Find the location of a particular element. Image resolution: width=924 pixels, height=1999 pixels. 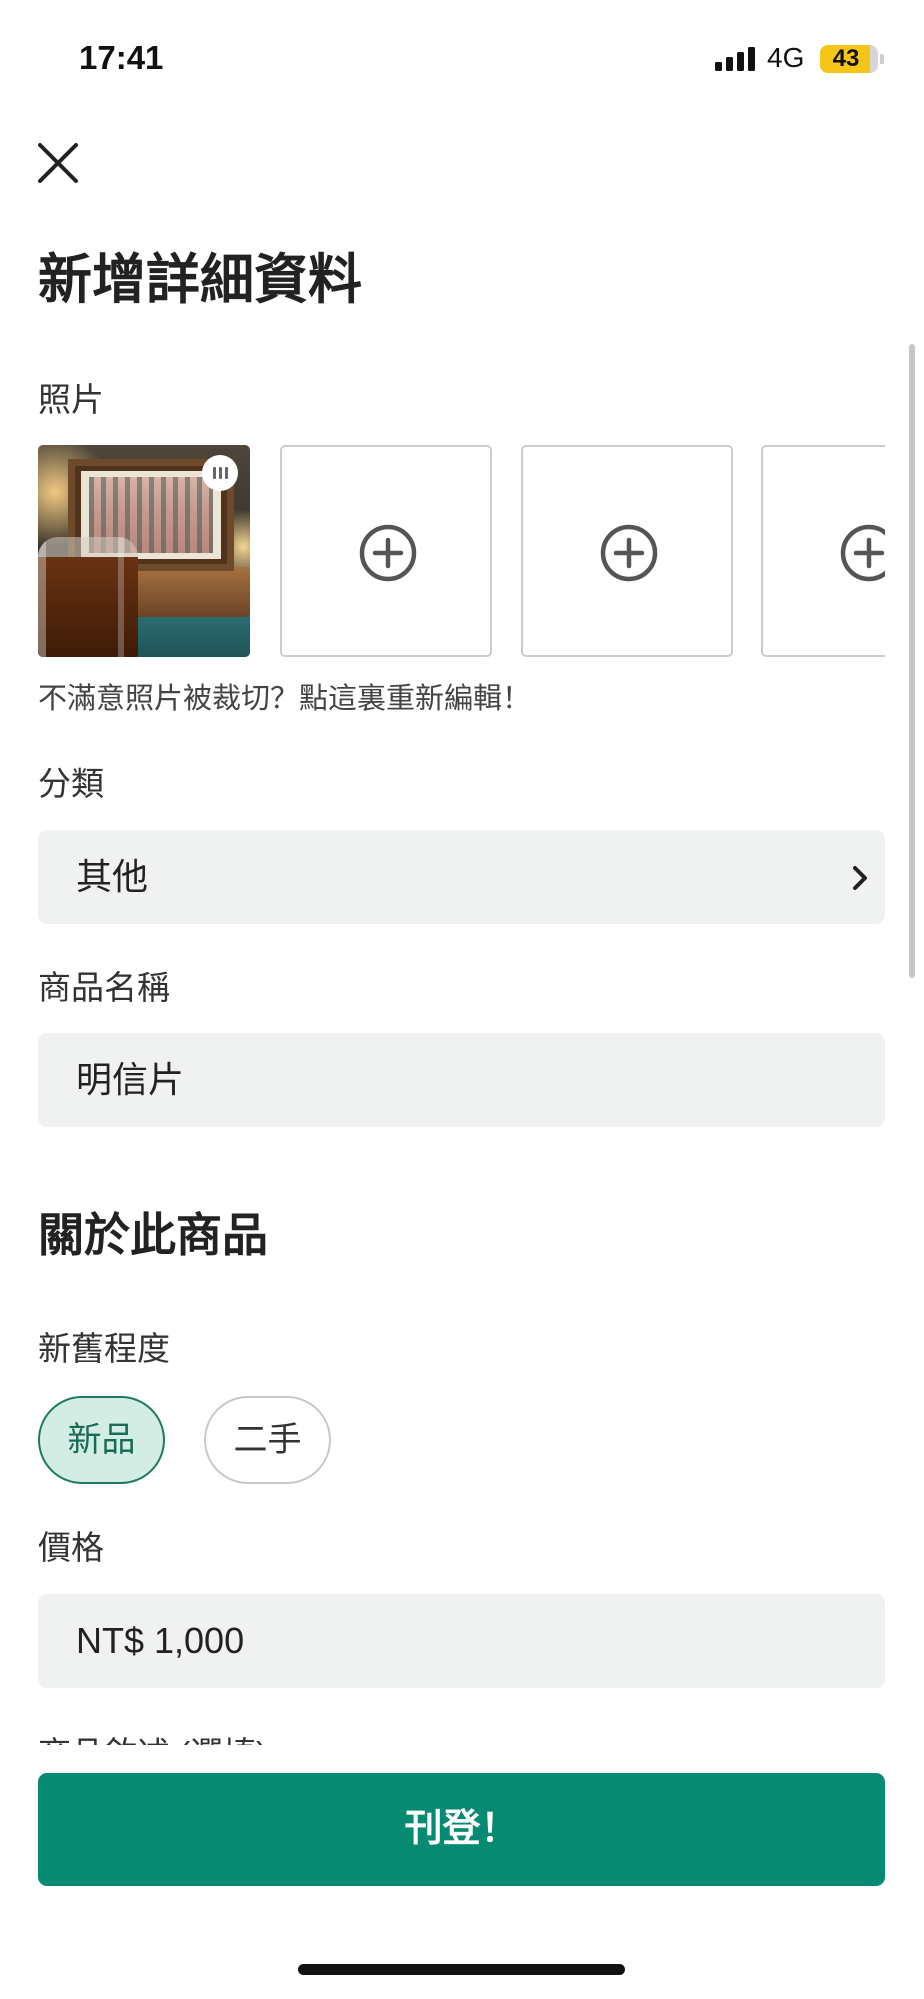

category-select: 其他 is located at coordinates (461, 877).